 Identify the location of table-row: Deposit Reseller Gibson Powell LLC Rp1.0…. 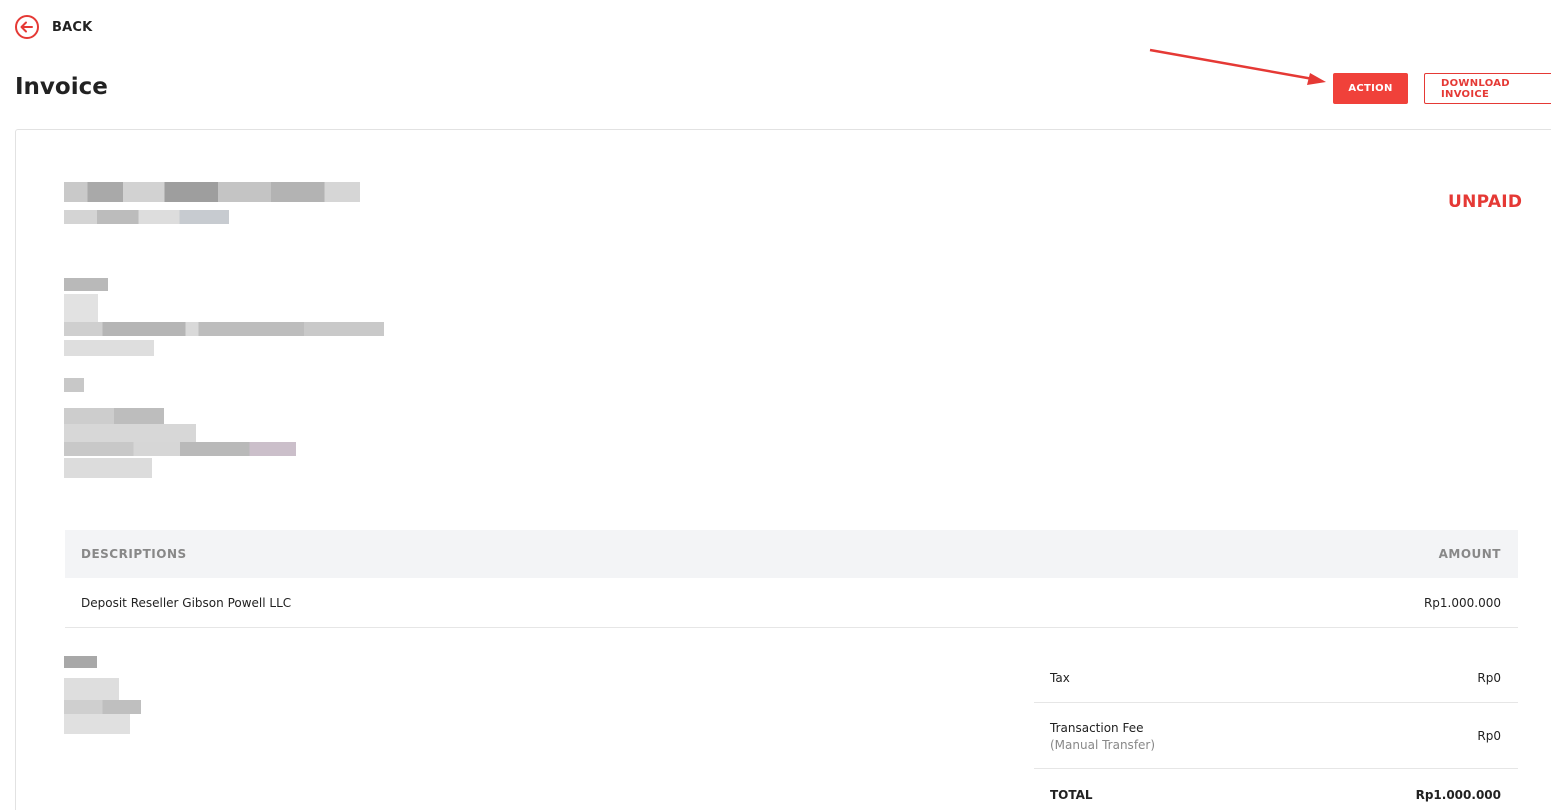
(791, 603).